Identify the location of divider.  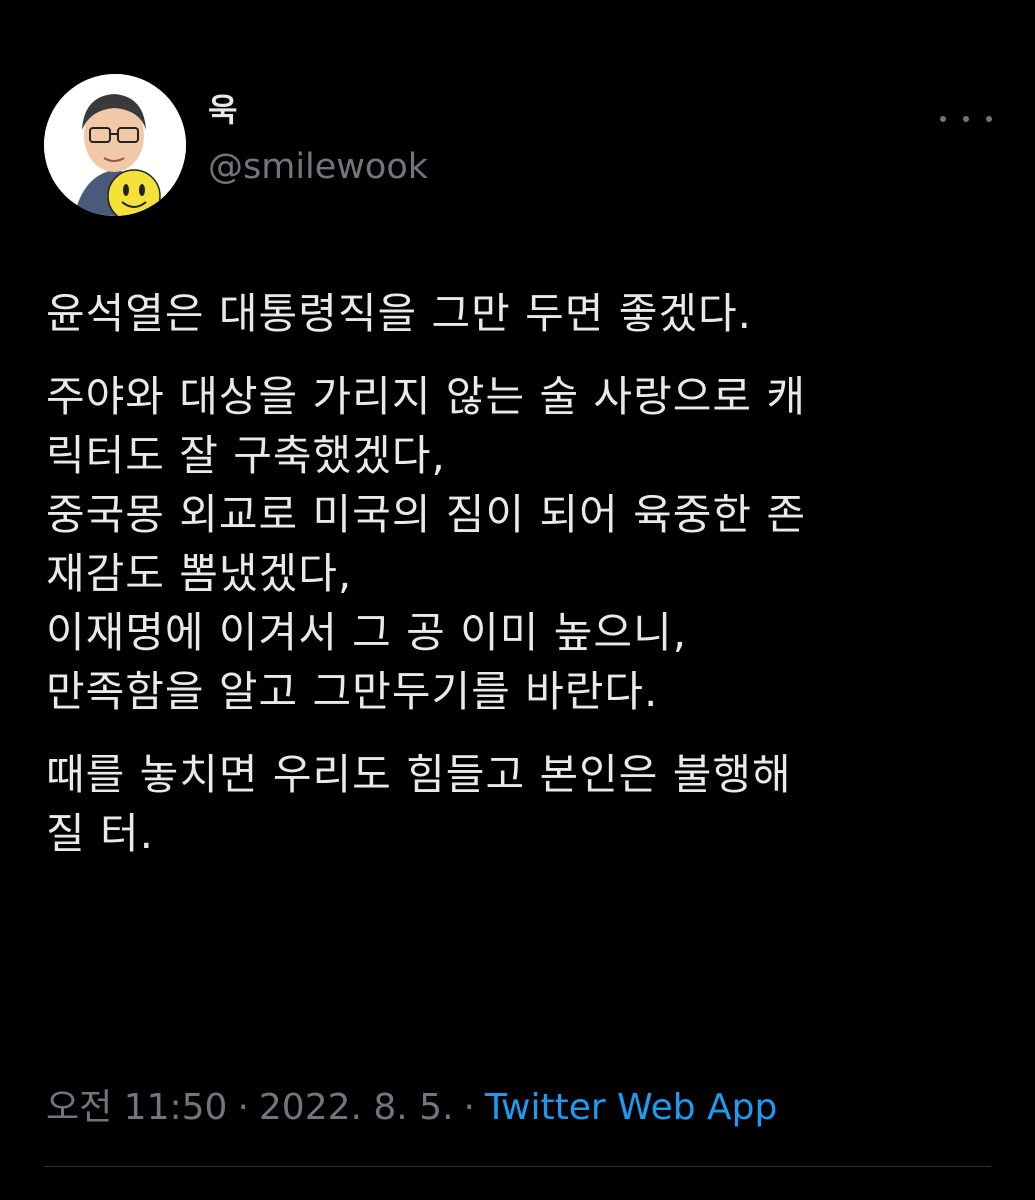
(517, 1166).